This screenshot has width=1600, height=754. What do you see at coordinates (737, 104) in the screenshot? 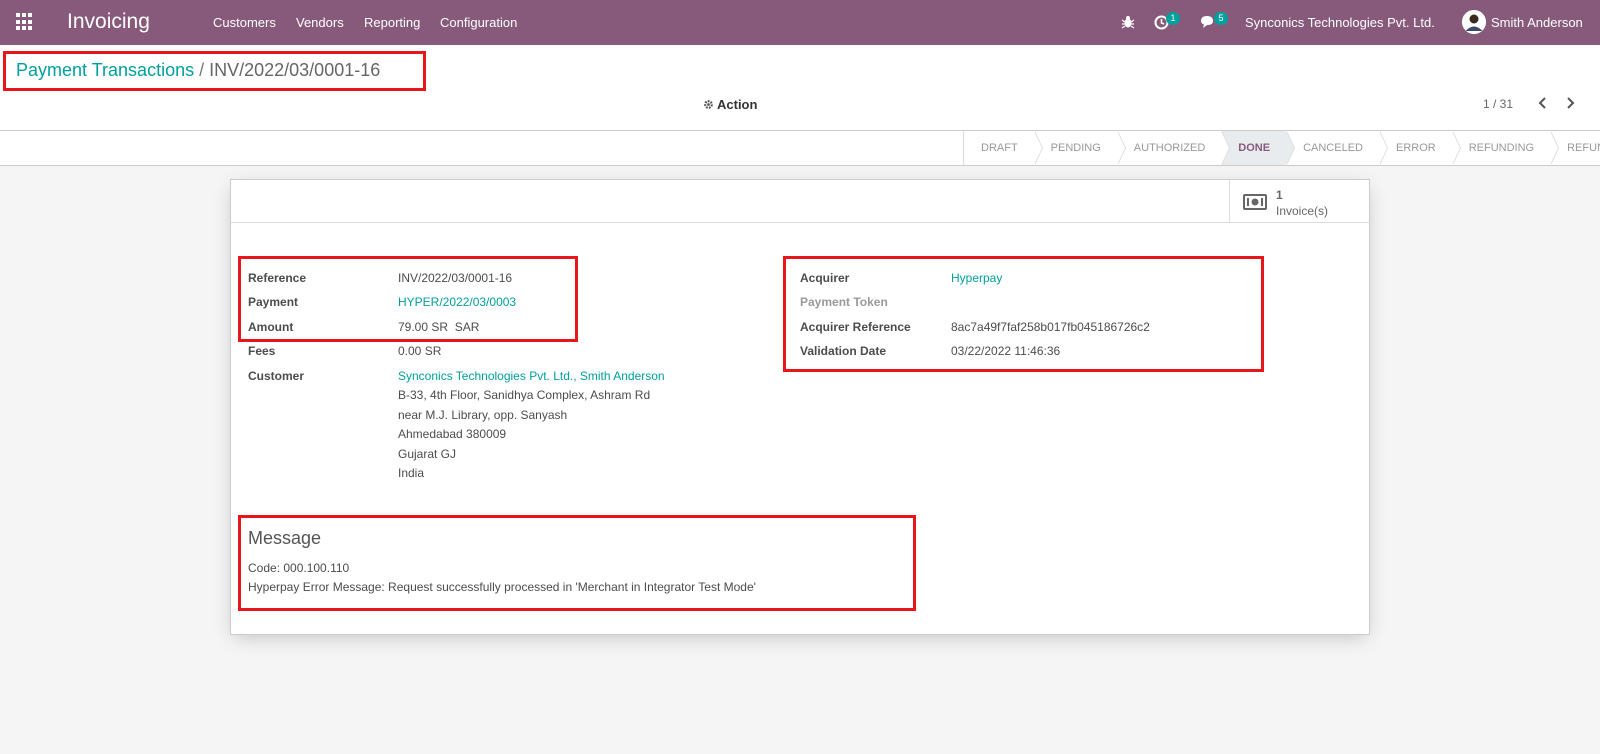
I see `action-label: Action` at bounding box center [737, 104].